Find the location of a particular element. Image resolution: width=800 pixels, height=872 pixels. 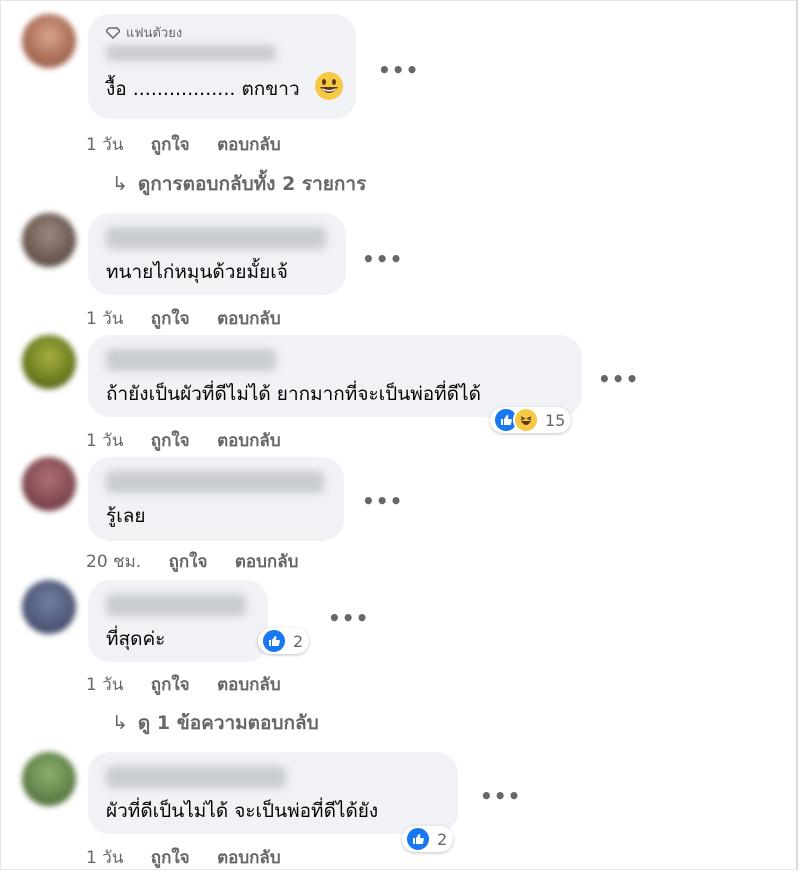

comment-bubble: แฟนตัวยง งื้อ ................. ตกขาว is located at coordinates (222, 66).